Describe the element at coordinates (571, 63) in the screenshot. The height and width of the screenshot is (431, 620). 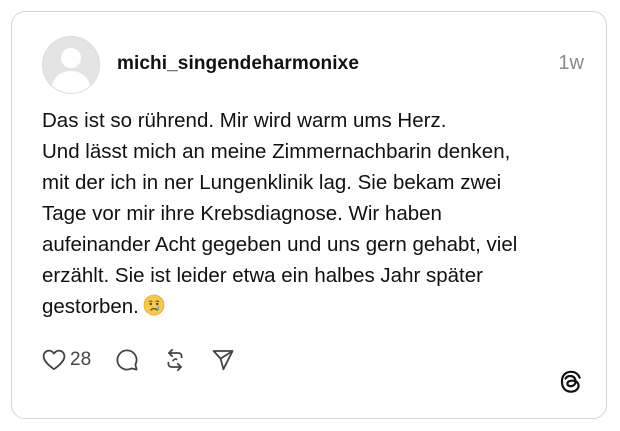
I see `post-timestamp: 1w` at that location.